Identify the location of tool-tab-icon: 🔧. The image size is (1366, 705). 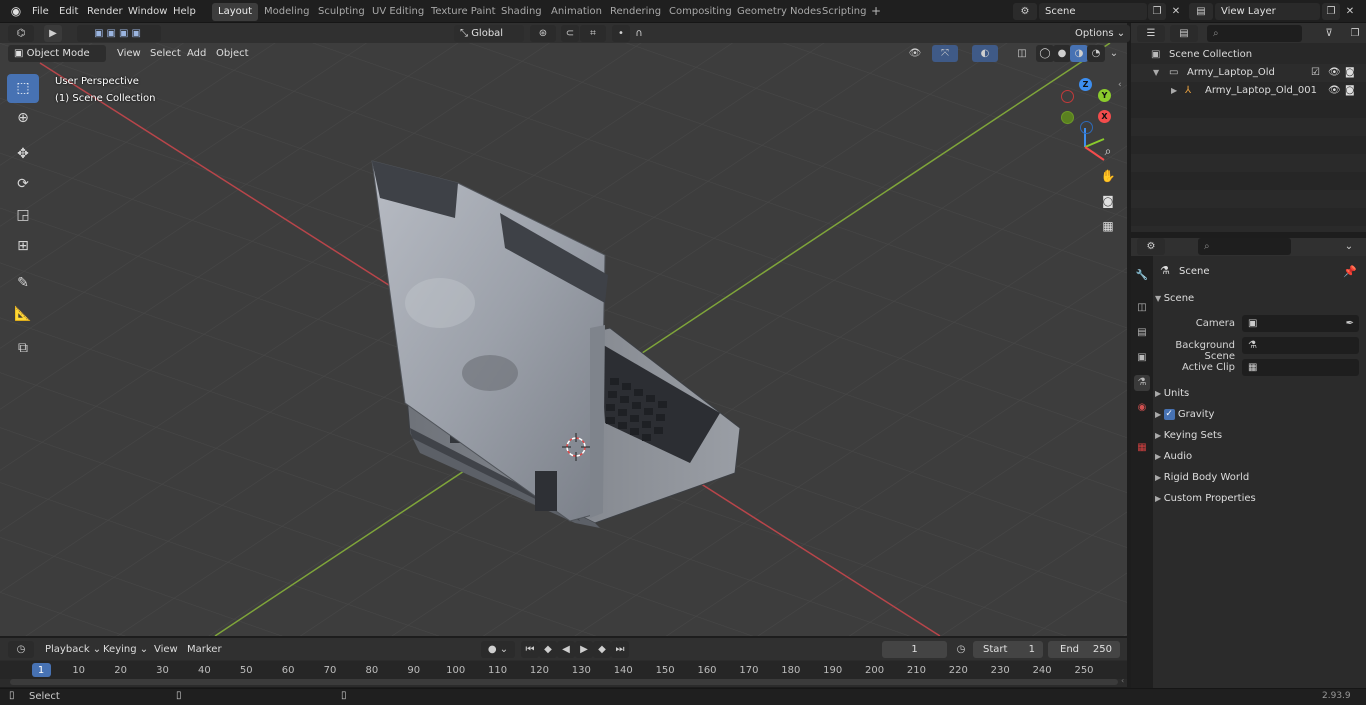
(1142, 276).